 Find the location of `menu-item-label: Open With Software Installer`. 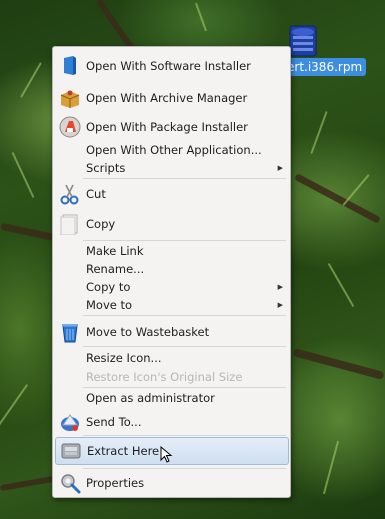

menu-item-label: Open With Software Installer is located at coordinates (168, 66).